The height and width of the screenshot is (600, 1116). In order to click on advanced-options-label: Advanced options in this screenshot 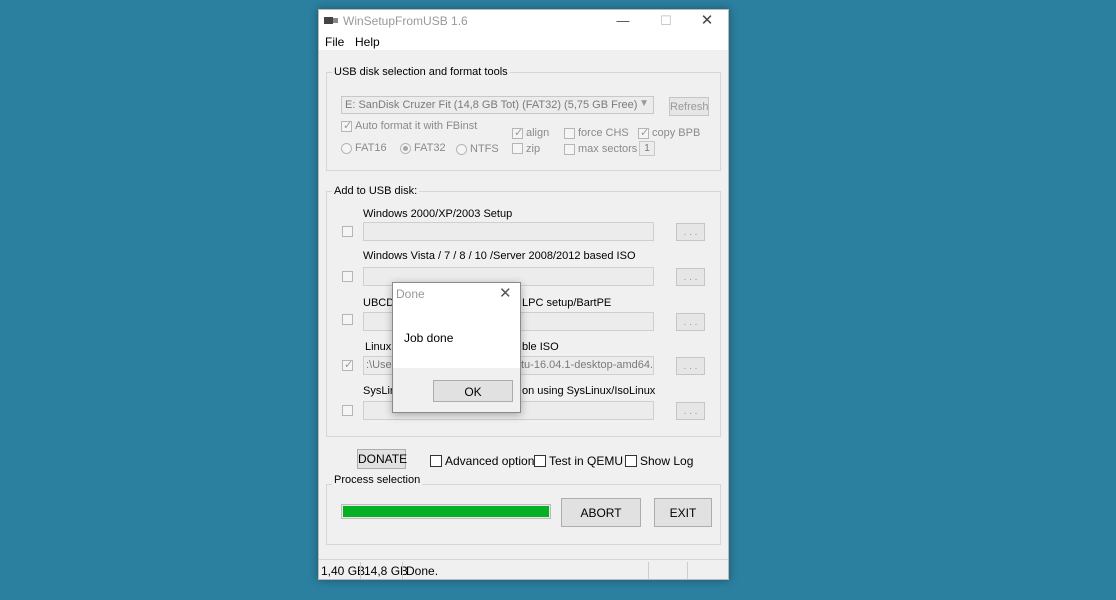, I will do `click(493, 461)`.